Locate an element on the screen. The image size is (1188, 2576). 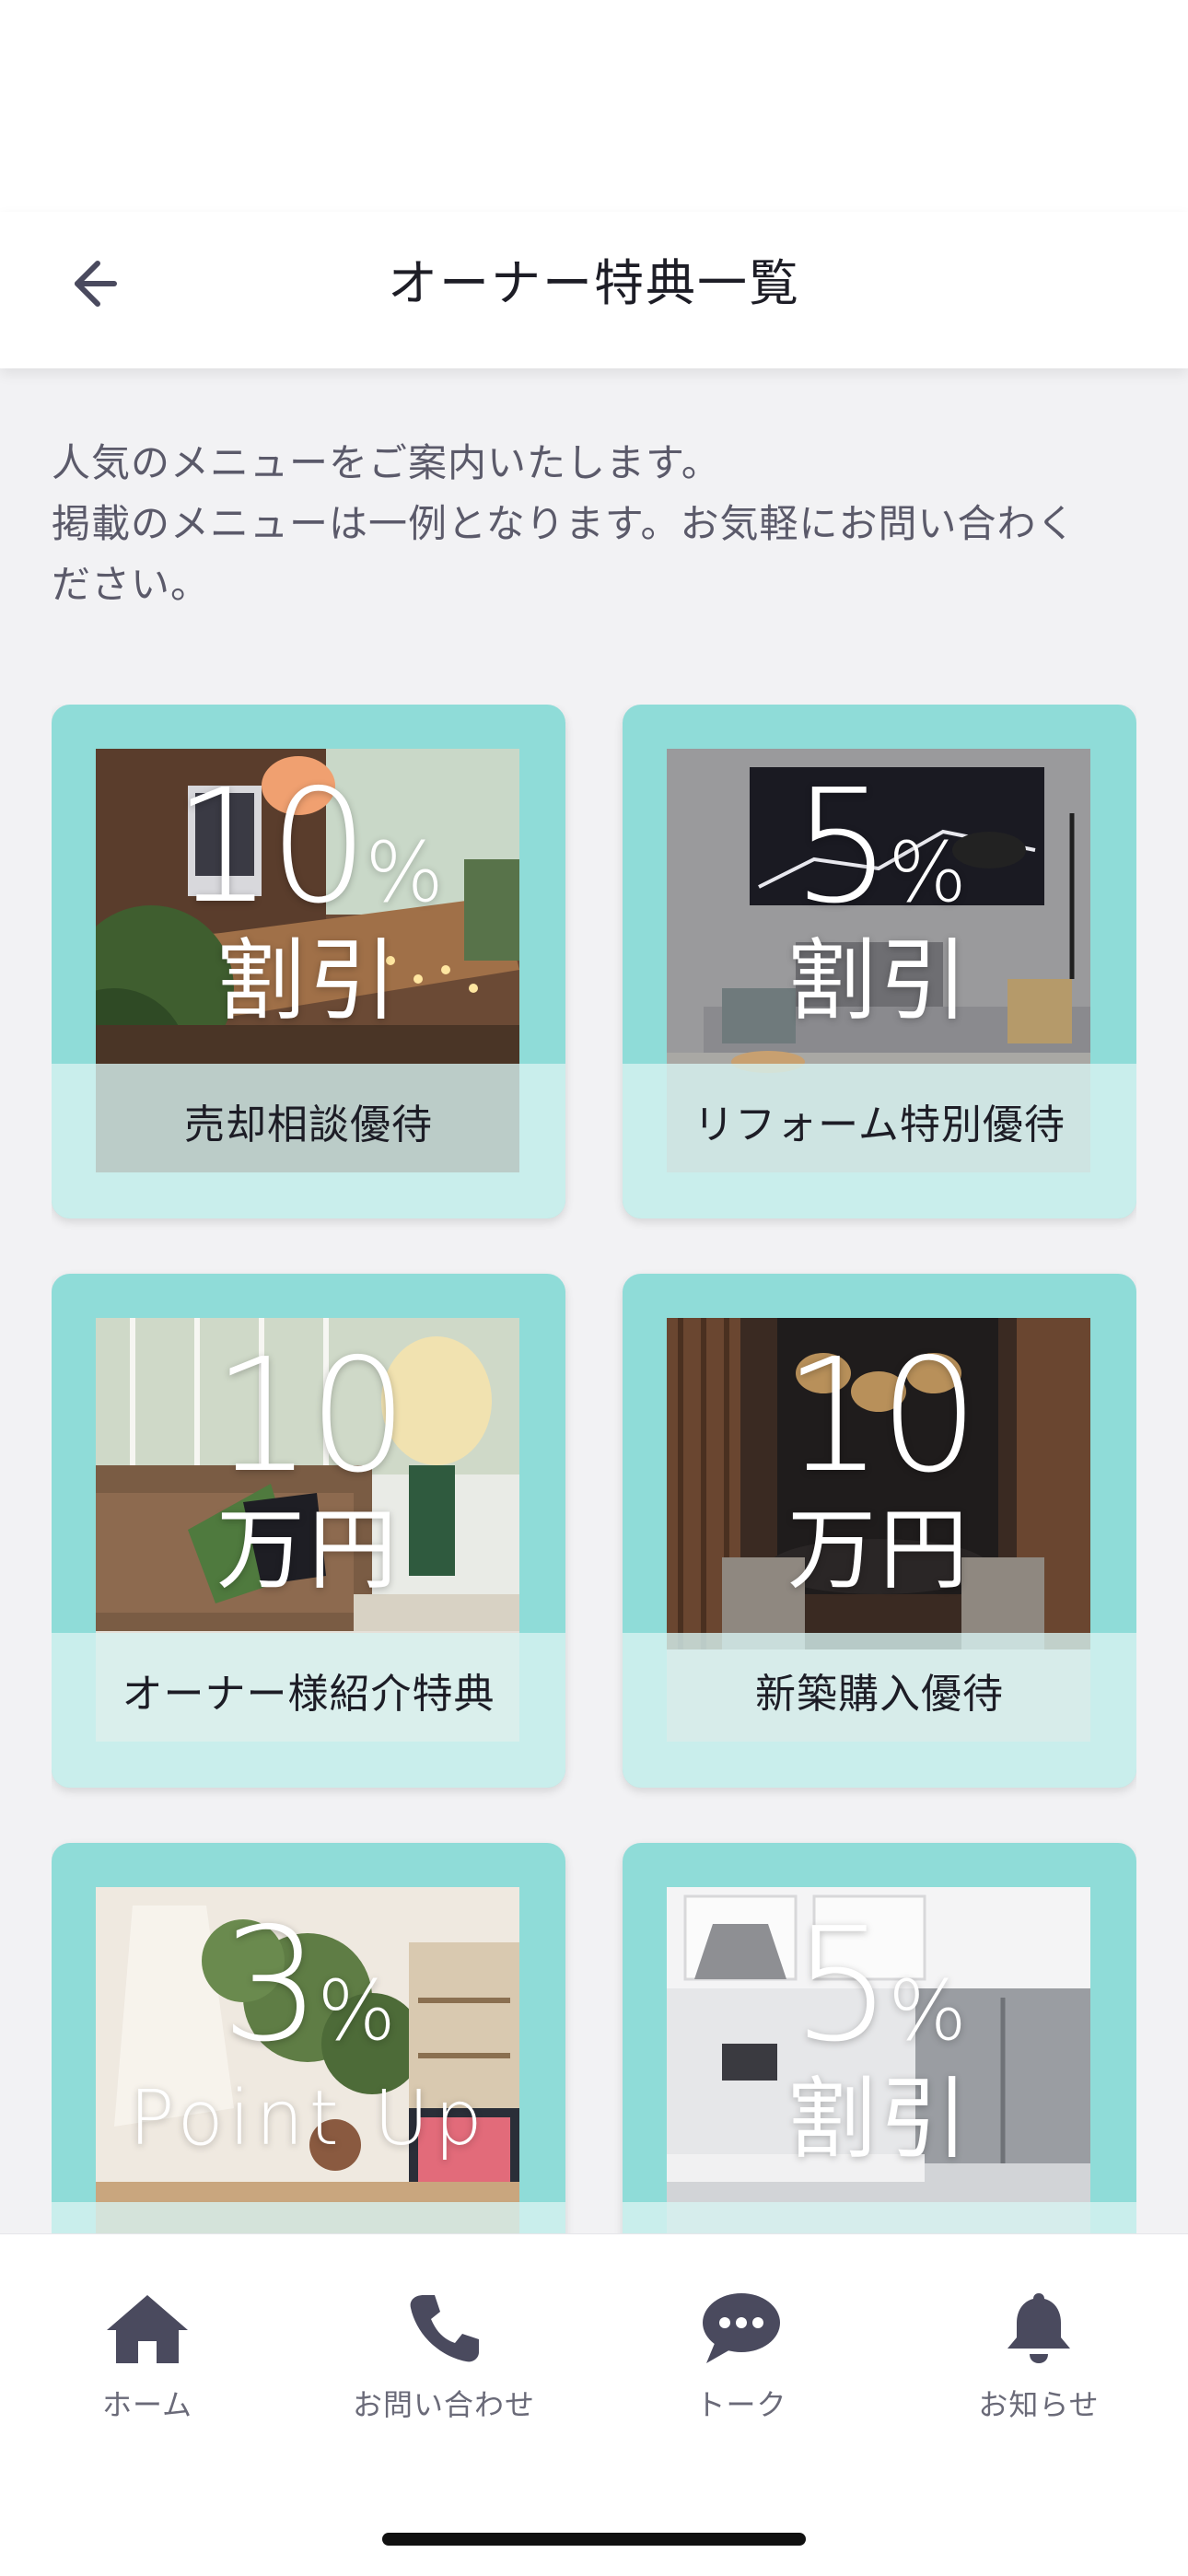
benefit-card-referral: 10 万円 オーナー様紹介特典 is located at coordinates (308, 1531).